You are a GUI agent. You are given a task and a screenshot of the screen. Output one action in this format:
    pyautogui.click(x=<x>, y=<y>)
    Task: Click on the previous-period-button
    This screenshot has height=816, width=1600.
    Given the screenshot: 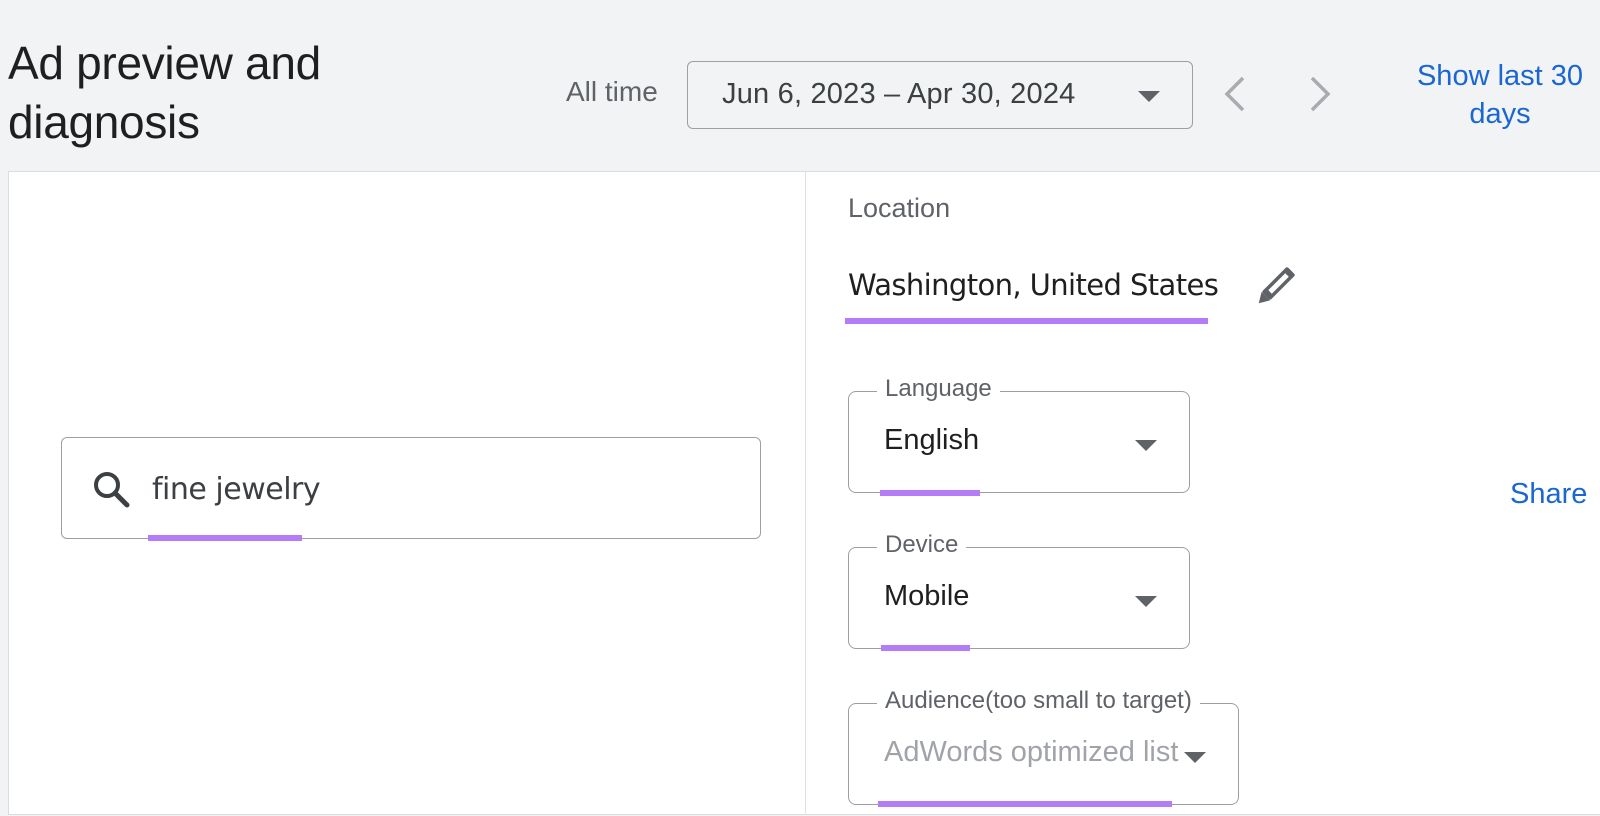 What is the action you would take?
    pyautogui.click(x=1235, y=94)
    